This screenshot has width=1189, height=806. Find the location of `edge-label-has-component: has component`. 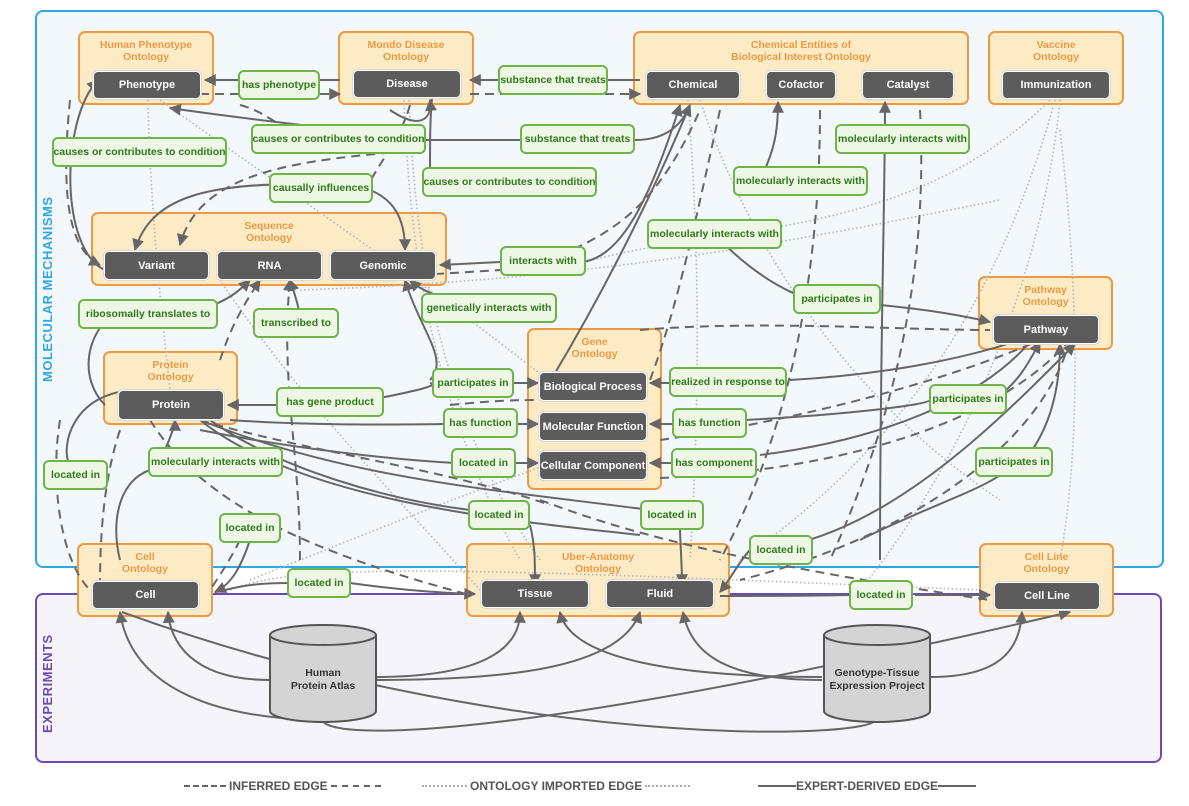

edge-label-has-component: has component is located at coordinates (714, 463).